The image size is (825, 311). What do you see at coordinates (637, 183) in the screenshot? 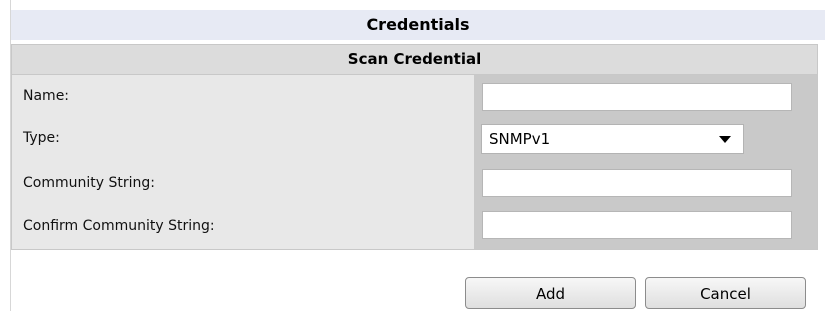
I see `community-string-field` at bounding box center [637, 183].